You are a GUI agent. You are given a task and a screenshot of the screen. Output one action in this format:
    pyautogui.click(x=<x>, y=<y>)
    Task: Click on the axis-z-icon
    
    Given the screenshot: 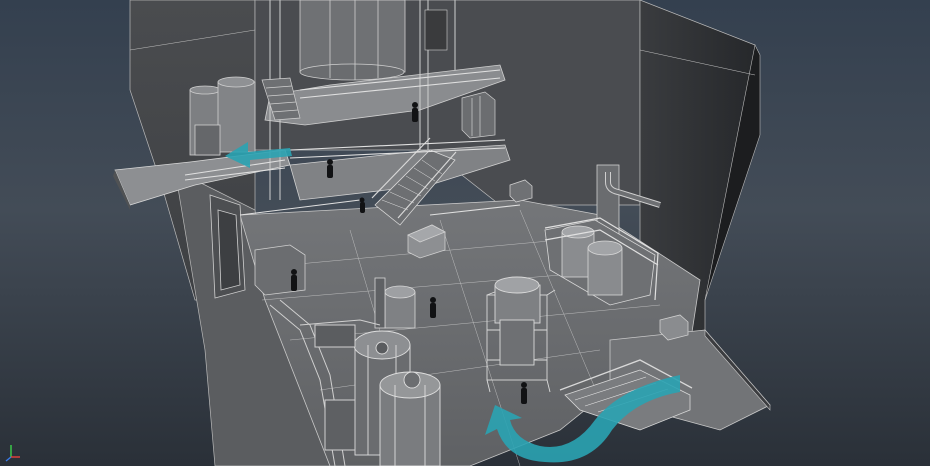 What is the action you would take?
    pyautogui.click(x=8, y=459)
    